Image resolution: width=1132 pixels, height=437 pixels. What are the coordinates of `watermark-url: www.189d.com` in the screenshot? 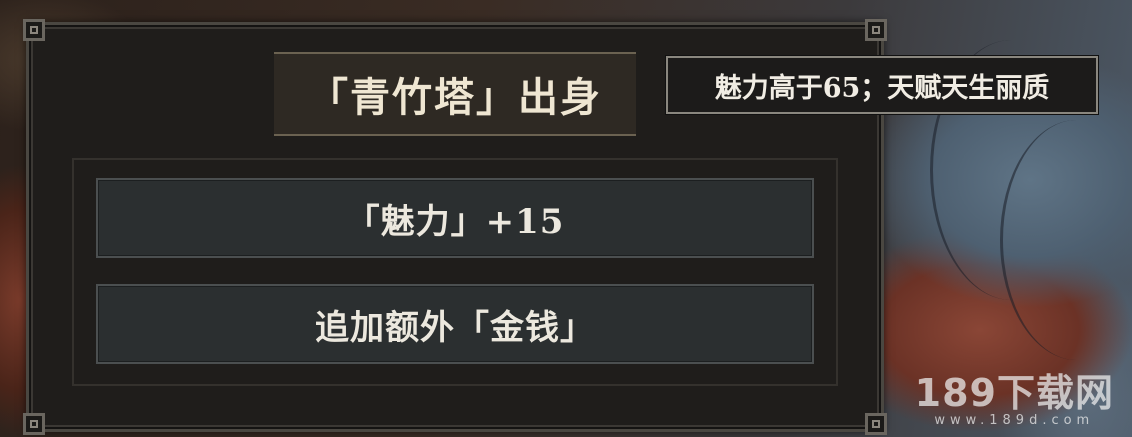 It's located at (1014, 420).